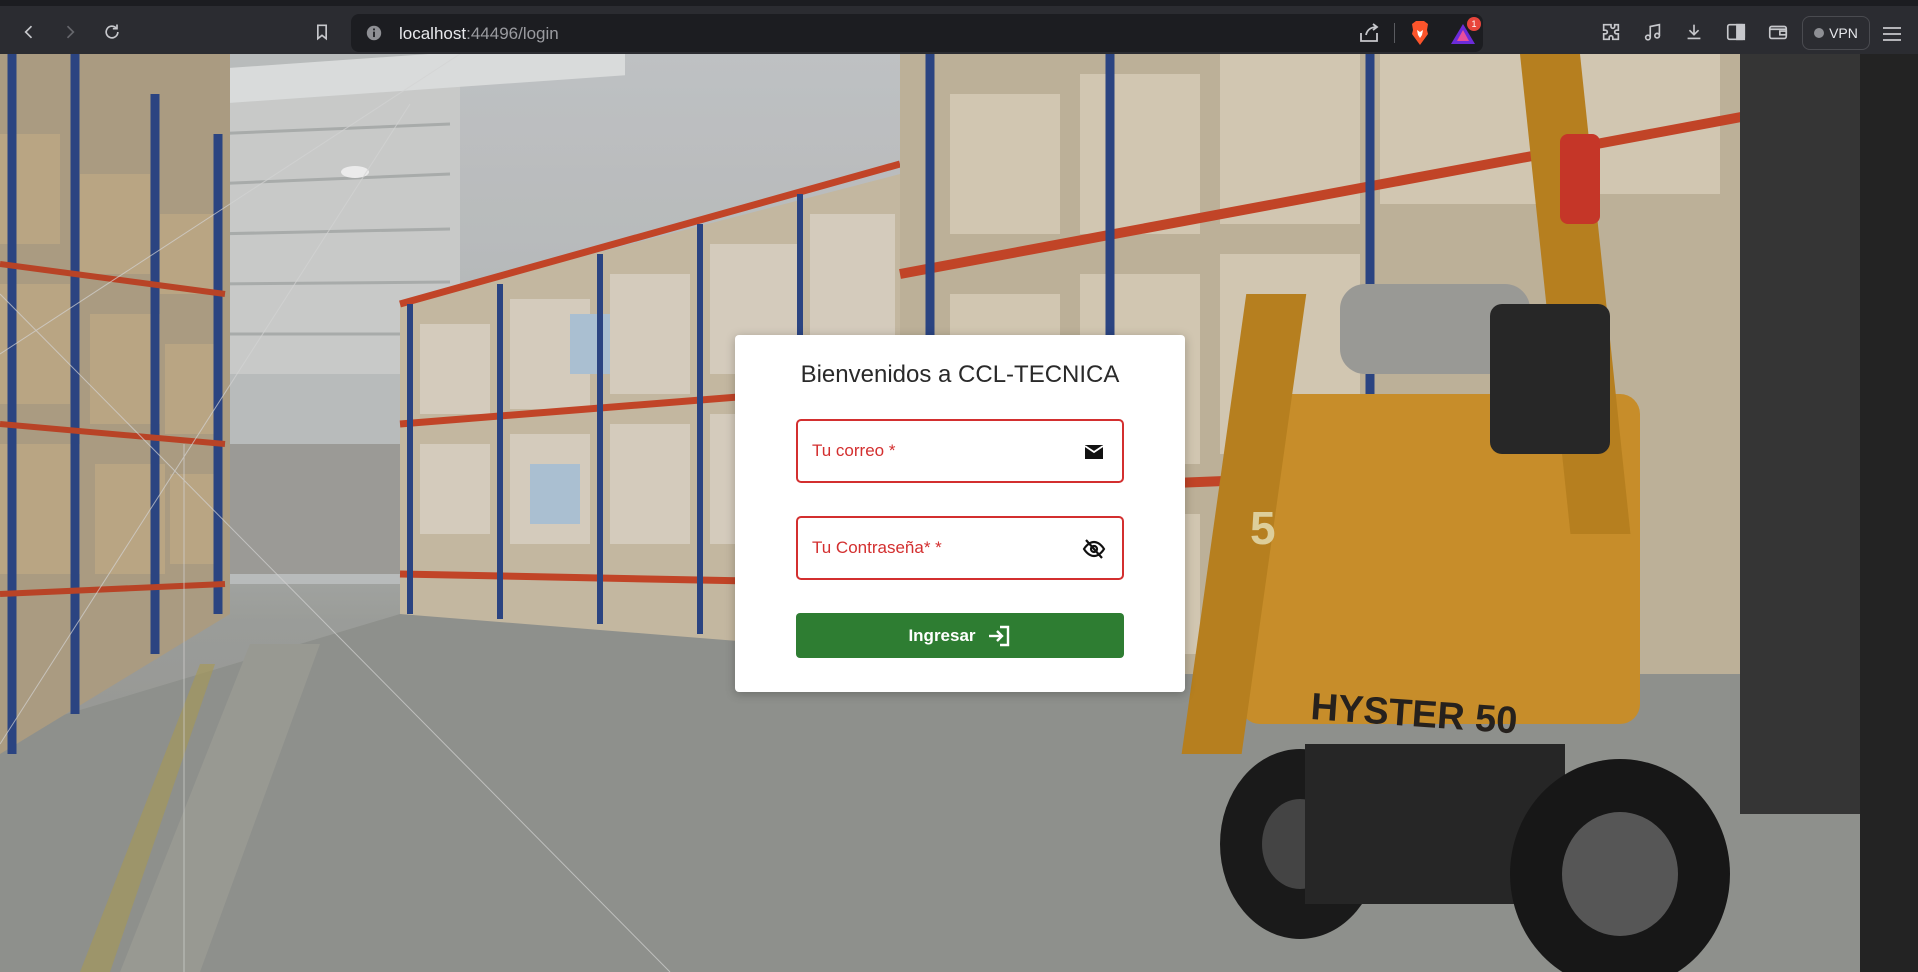  I want to click on vpn-label: VPN, so click(1843, 33).